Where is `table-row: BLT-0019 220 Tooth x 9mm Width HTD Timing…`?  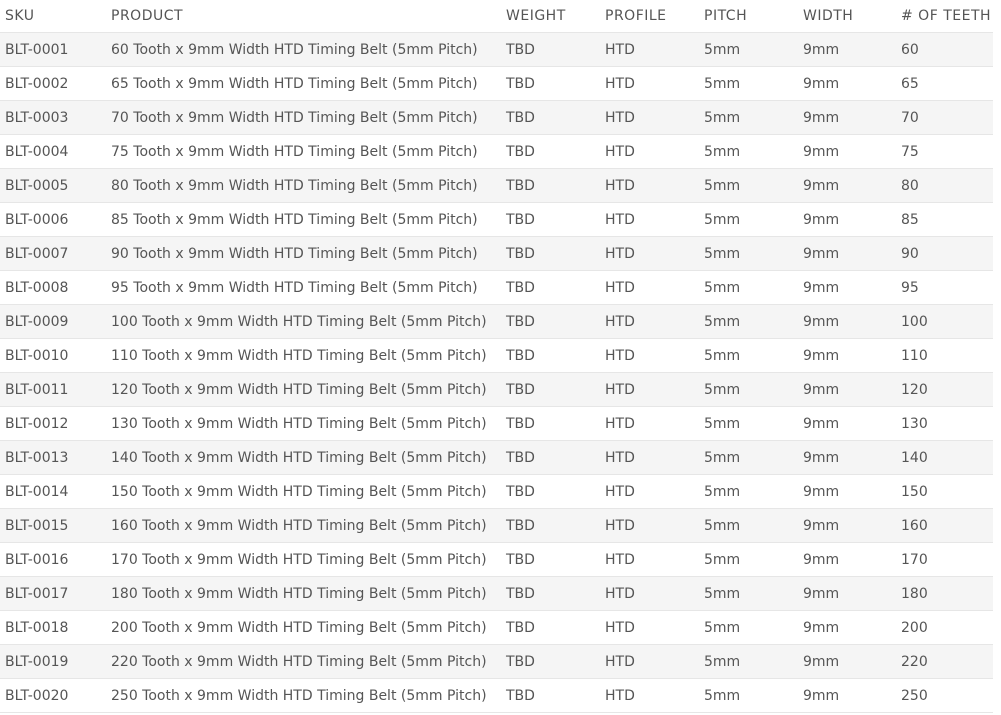
table-row: BLT-0019 220 Tooth x 9mm Width HTD Timing… is located at coordinates (496, 661).